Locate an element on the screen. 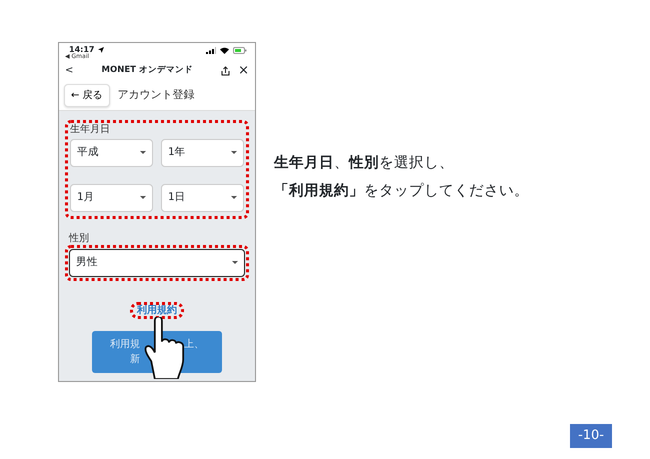 This screenshot has height=459, width=650. field-label: 性別 is located at coordinates (79, 238).